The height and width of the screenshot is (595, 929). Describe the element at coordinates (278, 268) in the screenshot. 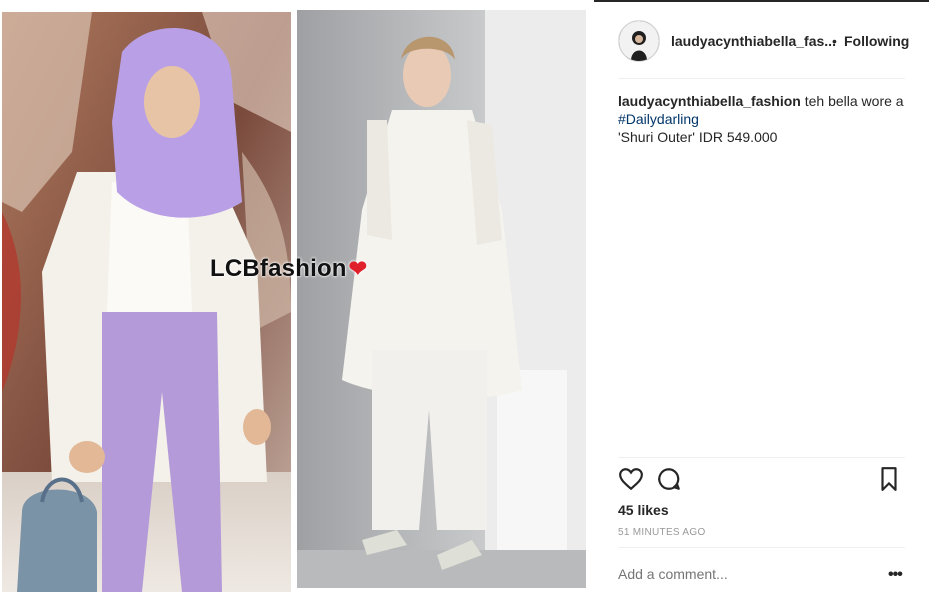

I see `watermark-text: LCBfashion` at that location.